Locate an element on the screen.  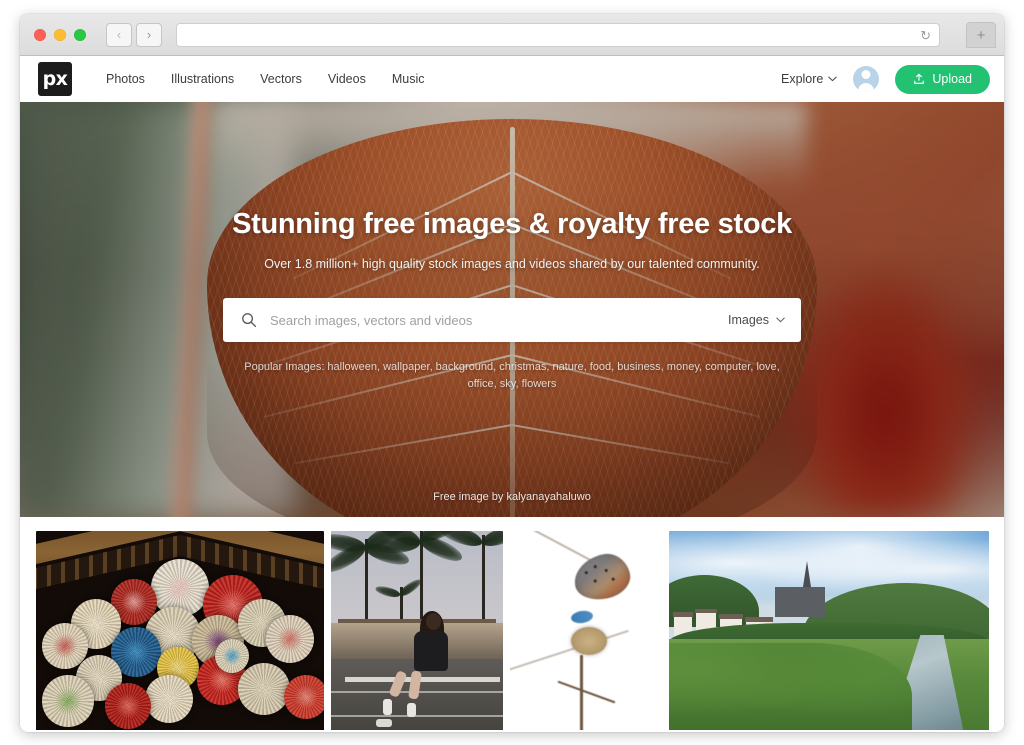
parasols-scene is located at coordinates (180, 631).